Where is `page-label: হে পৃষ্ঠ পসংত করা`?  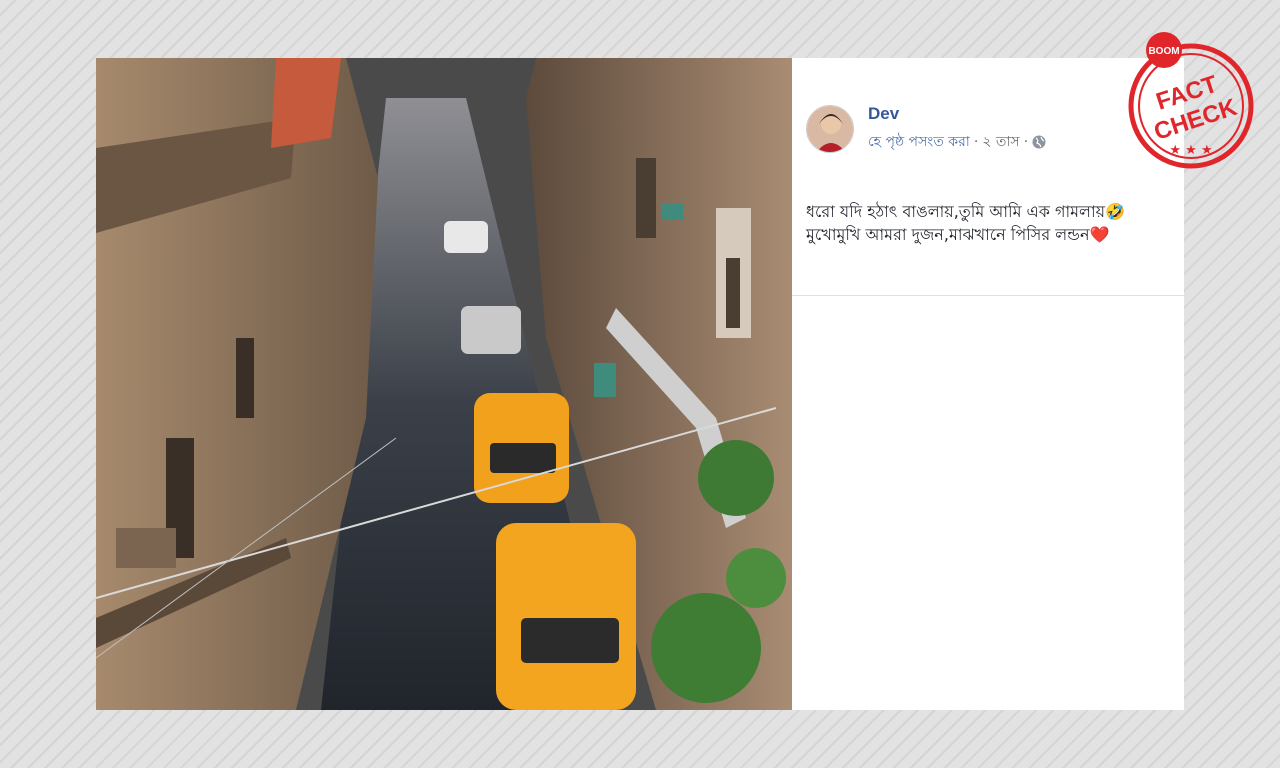
page-label: হে পৃষ্ঠ পসংত করা is located at coordinates (919, 142).